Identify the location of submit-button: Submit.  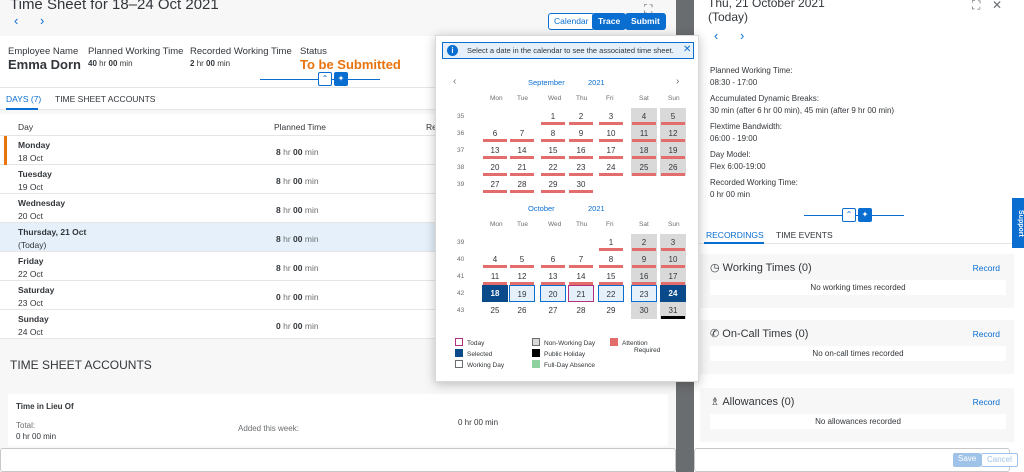
(645, 21).